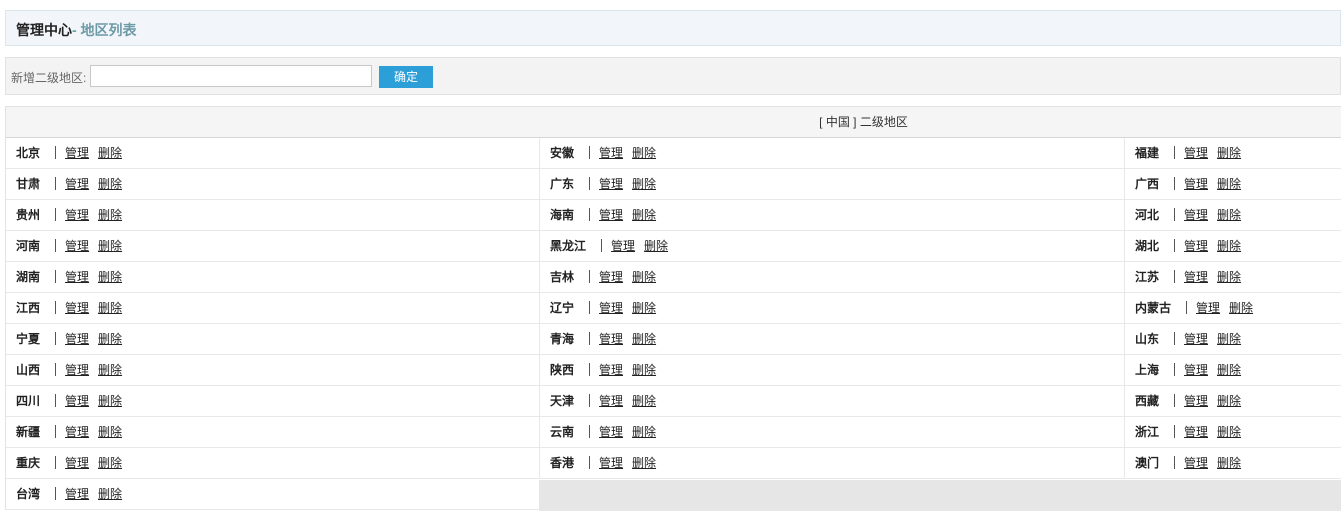 The width and height of the screenshot is (1341, 511). Describe the element at coordinates (272, 184) in the screenshot. I see `region-cell: 甘肃 管理 删除` at that location.